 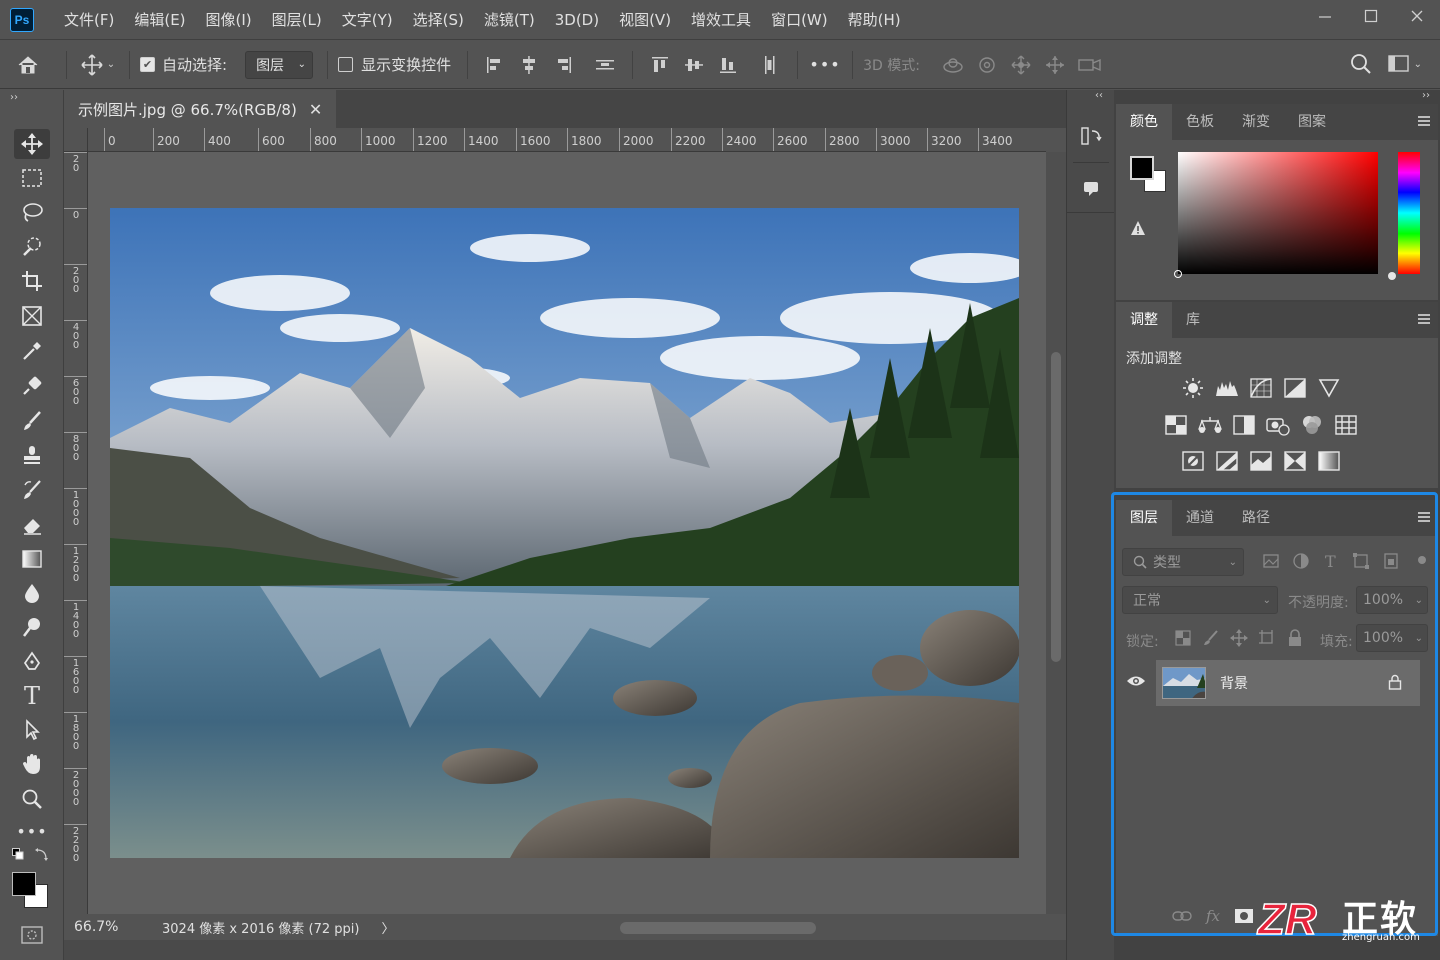 What do you see at coordinates (32, 730) in the screenshot?
I see `path-selection-tool` at bounding box center [32, 730].